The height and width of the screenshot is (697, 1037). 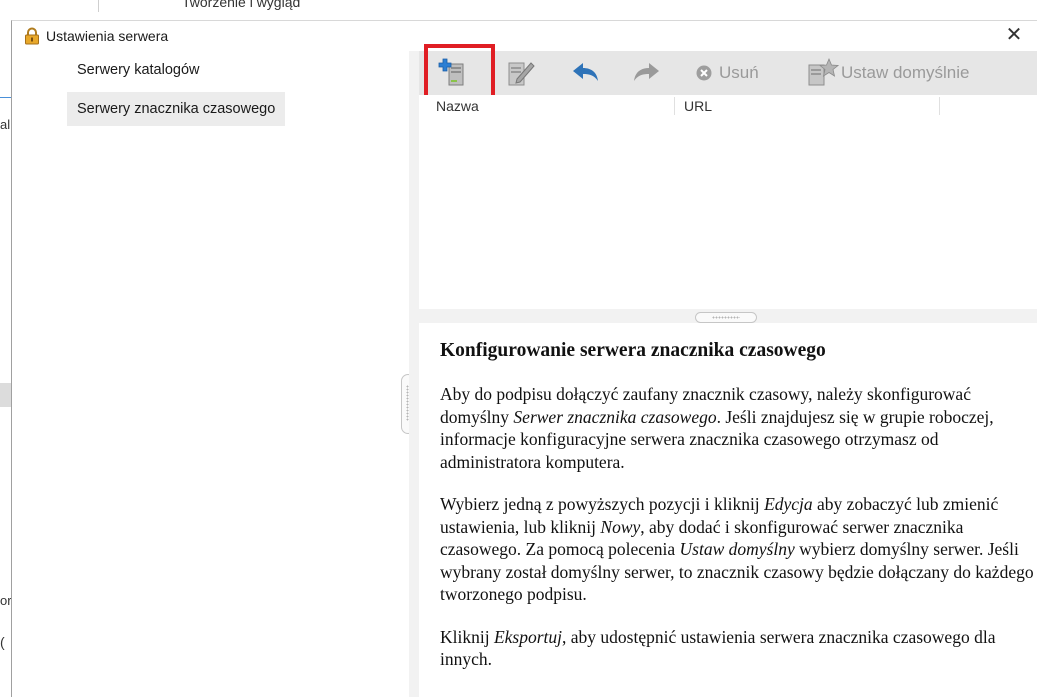 What do you see at coordinates (823, 71) in the screenshot?
I see `star-document-icon` at bounding box center [823, 71].